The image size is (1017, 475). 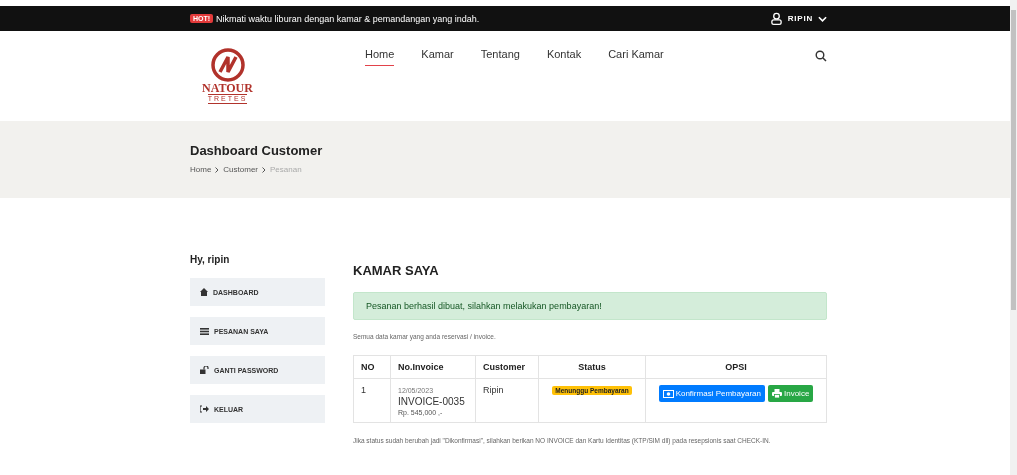 I want to click on column-header: NO, so click(x=372, y=367).